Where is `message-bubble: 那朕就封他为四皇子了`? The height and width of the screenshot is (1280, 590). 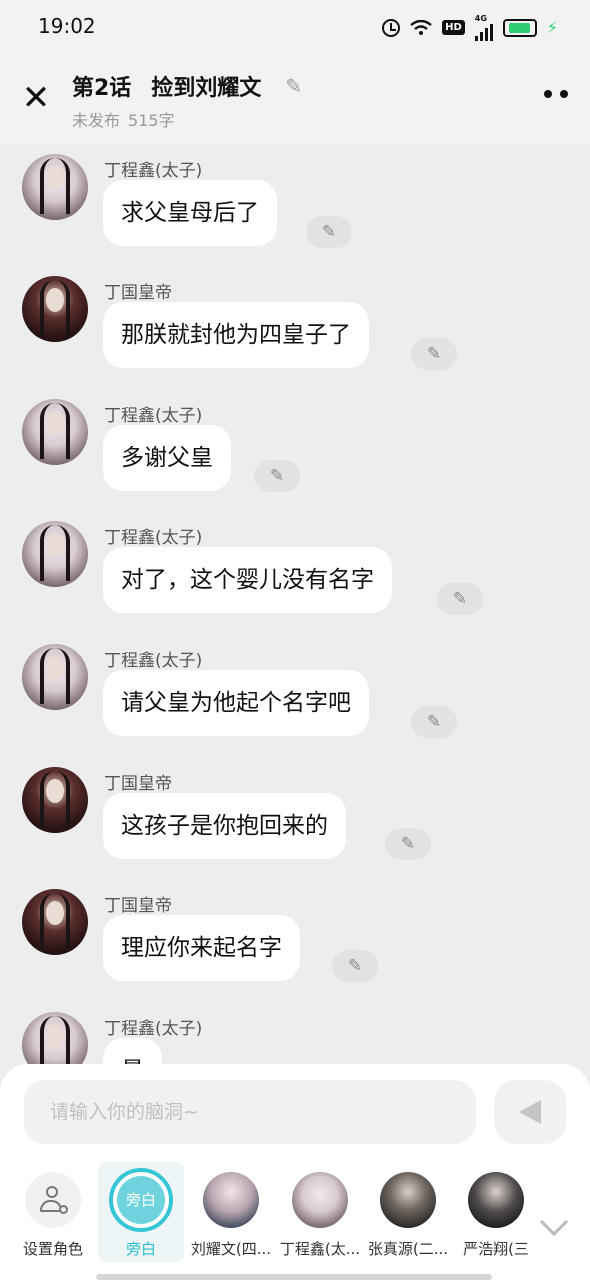
message-bubble: 那朕就封他为四皇子了 is located at coordinates (236, 335).